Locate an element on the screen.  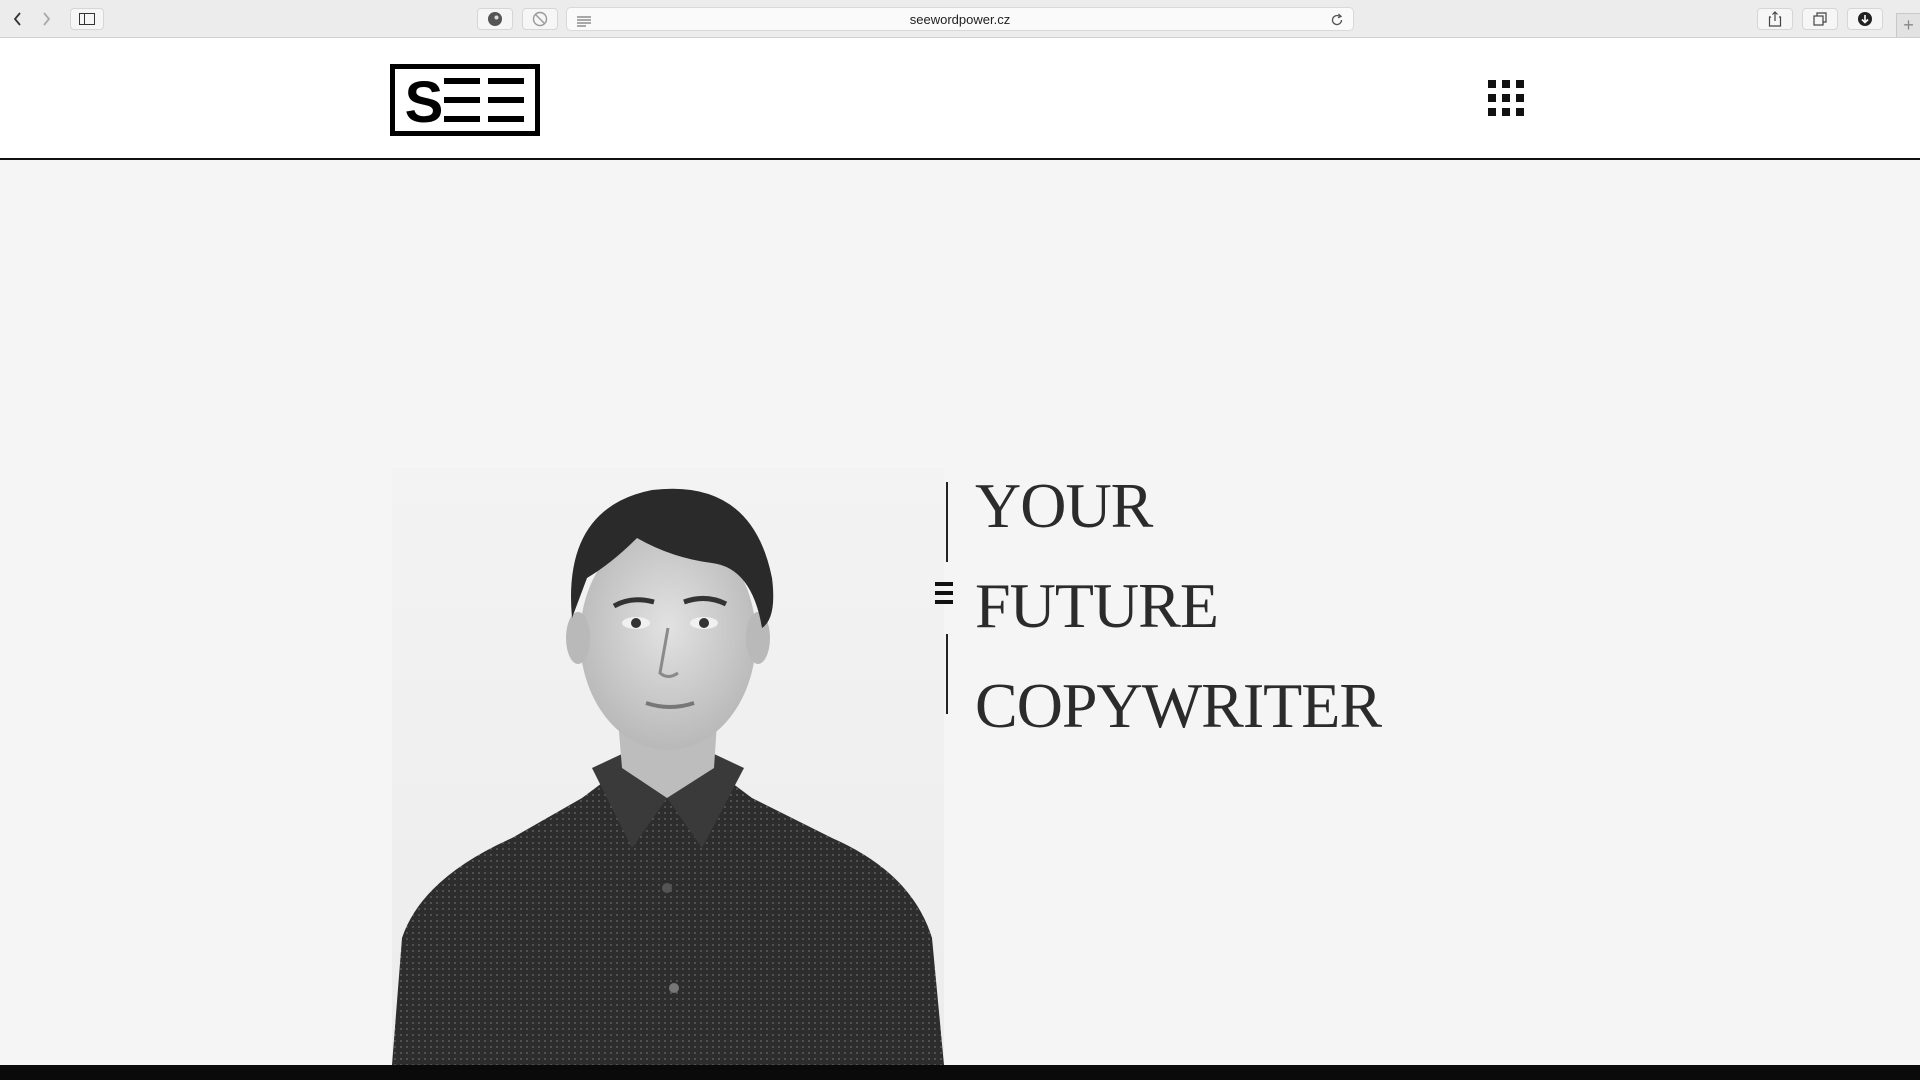
plus-icon: + is located at coordinates (1908, 25).